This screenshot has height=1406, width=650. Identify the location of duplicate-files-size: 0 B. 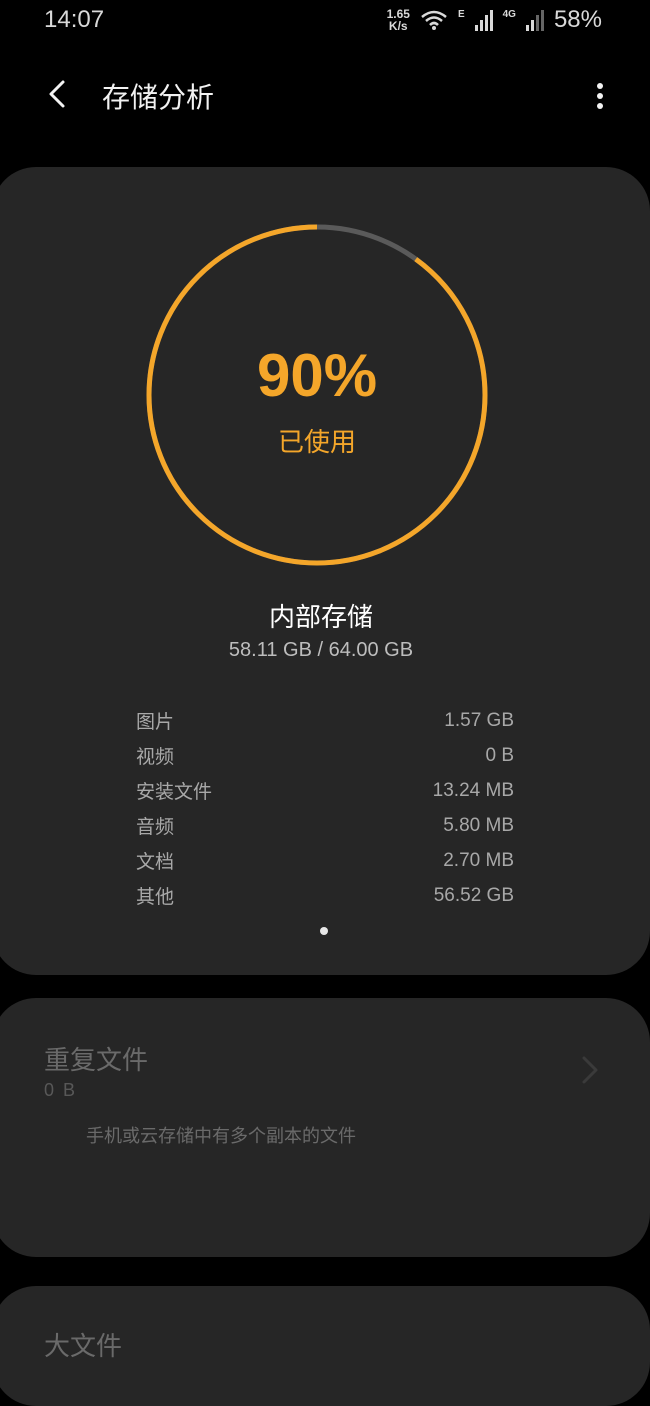
(61, 1090).